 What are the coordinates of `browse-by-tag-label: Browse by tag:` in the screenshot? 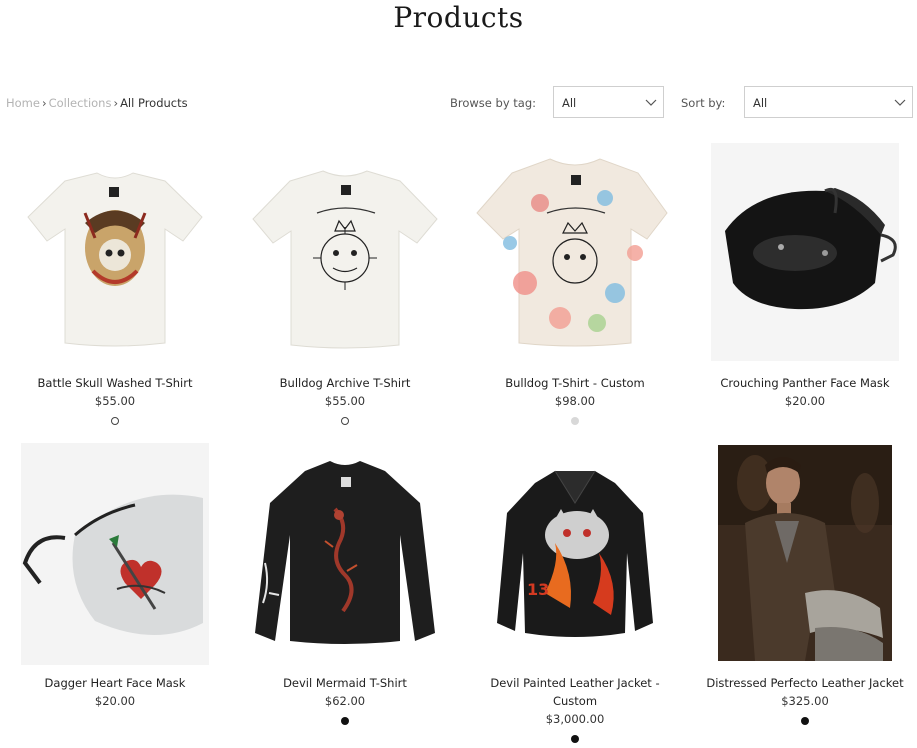 It's located at (493, 103).